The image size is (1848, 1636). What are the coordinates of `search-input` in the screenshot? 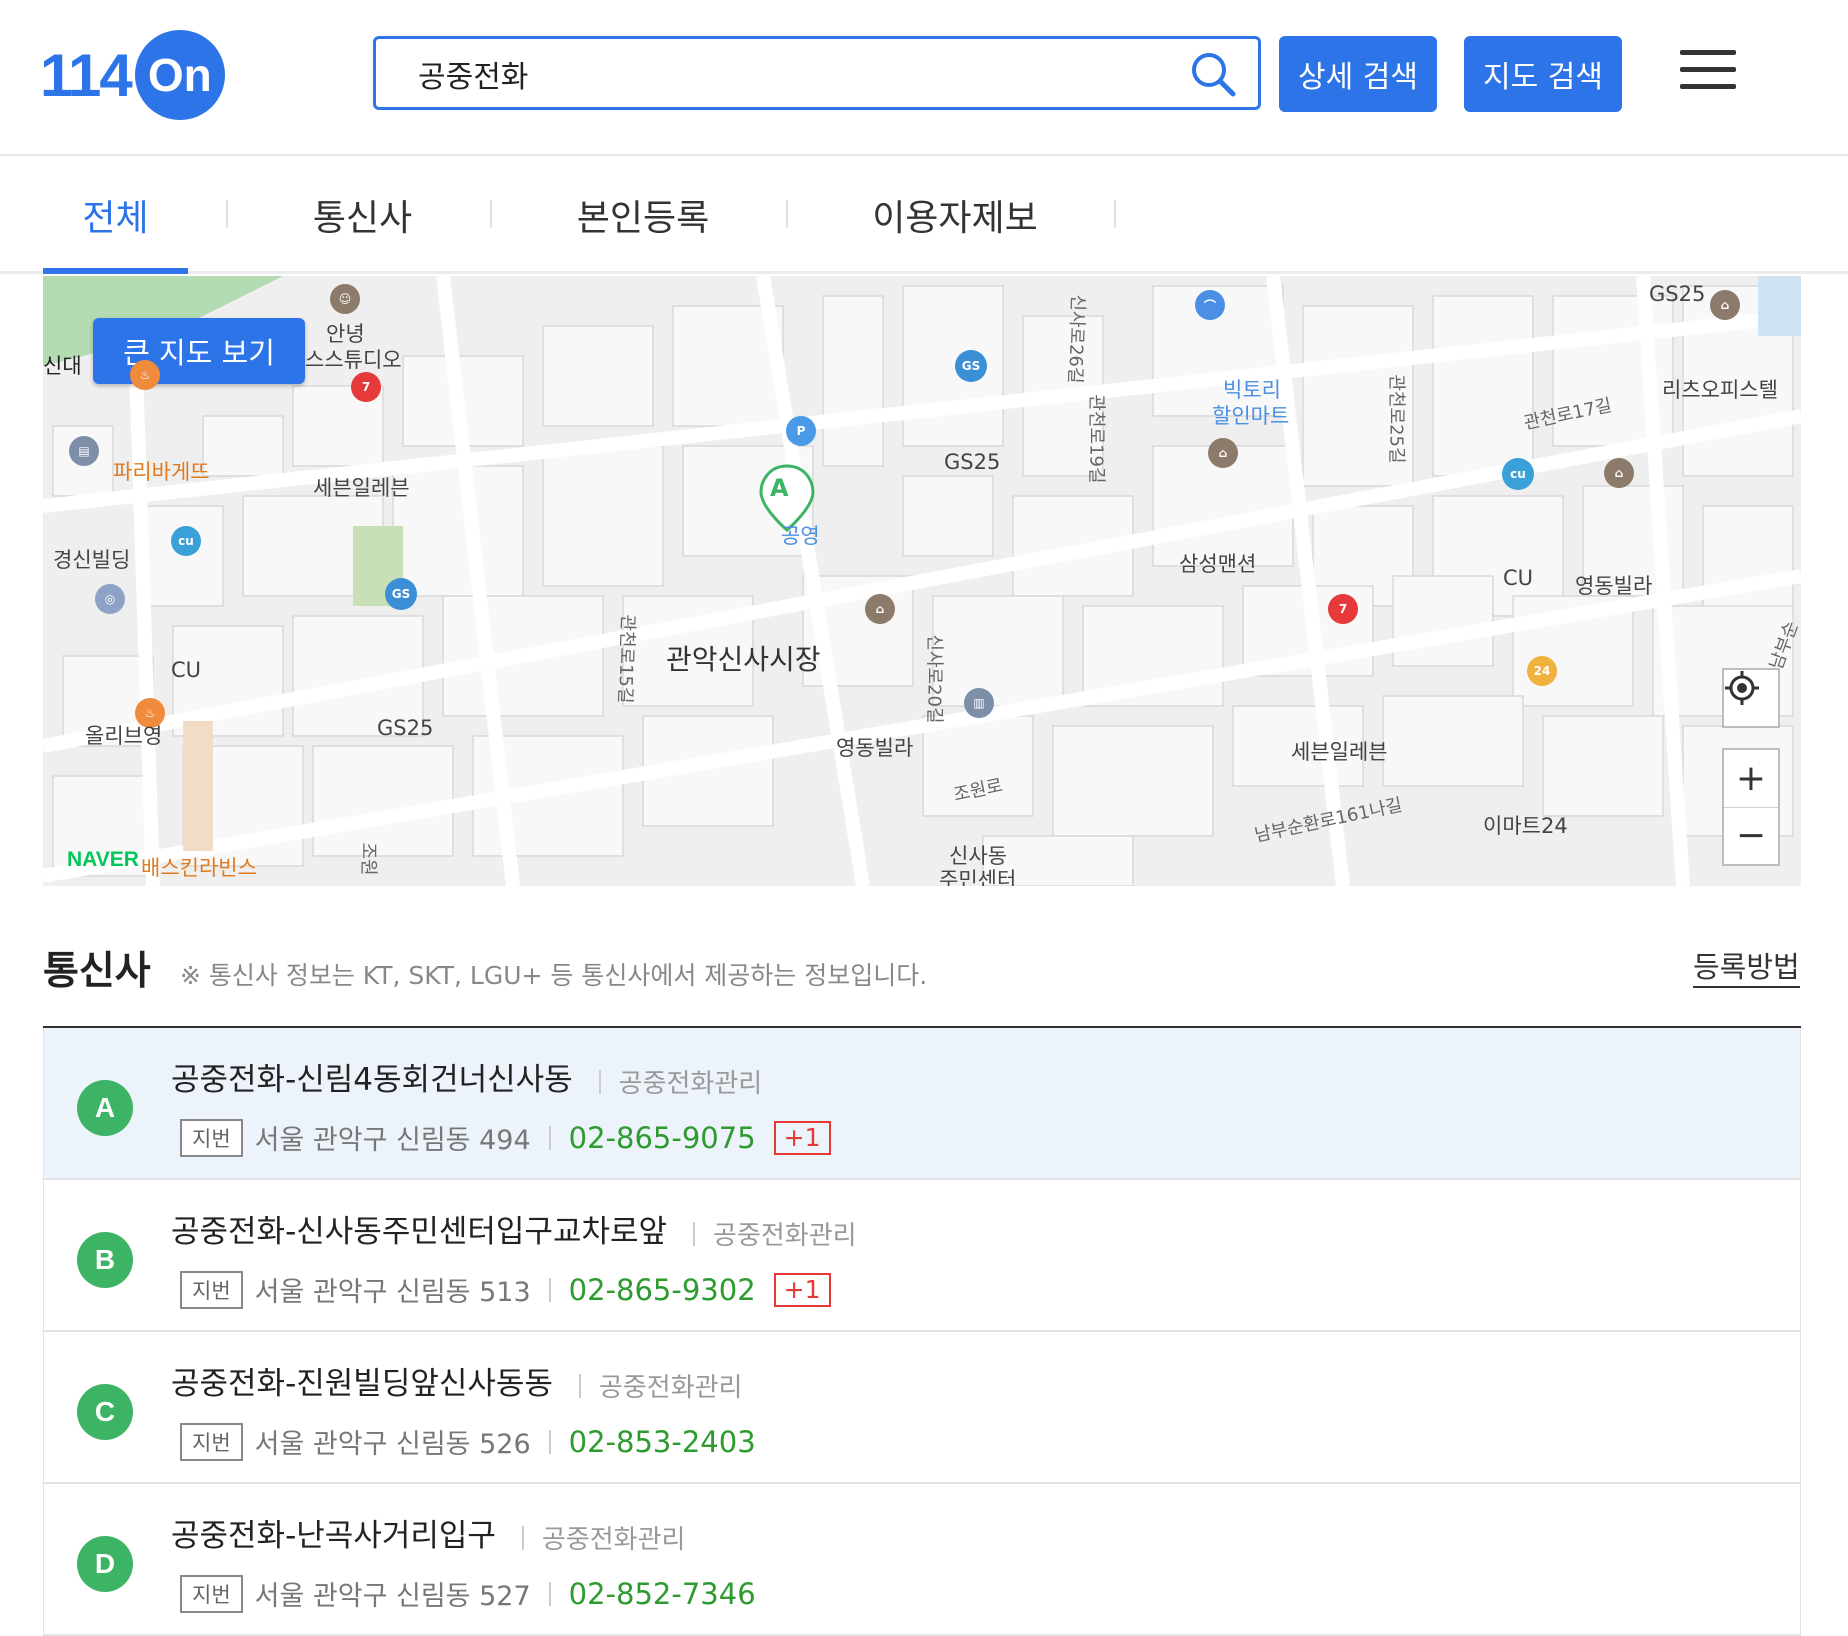 It's located at (788, 74).